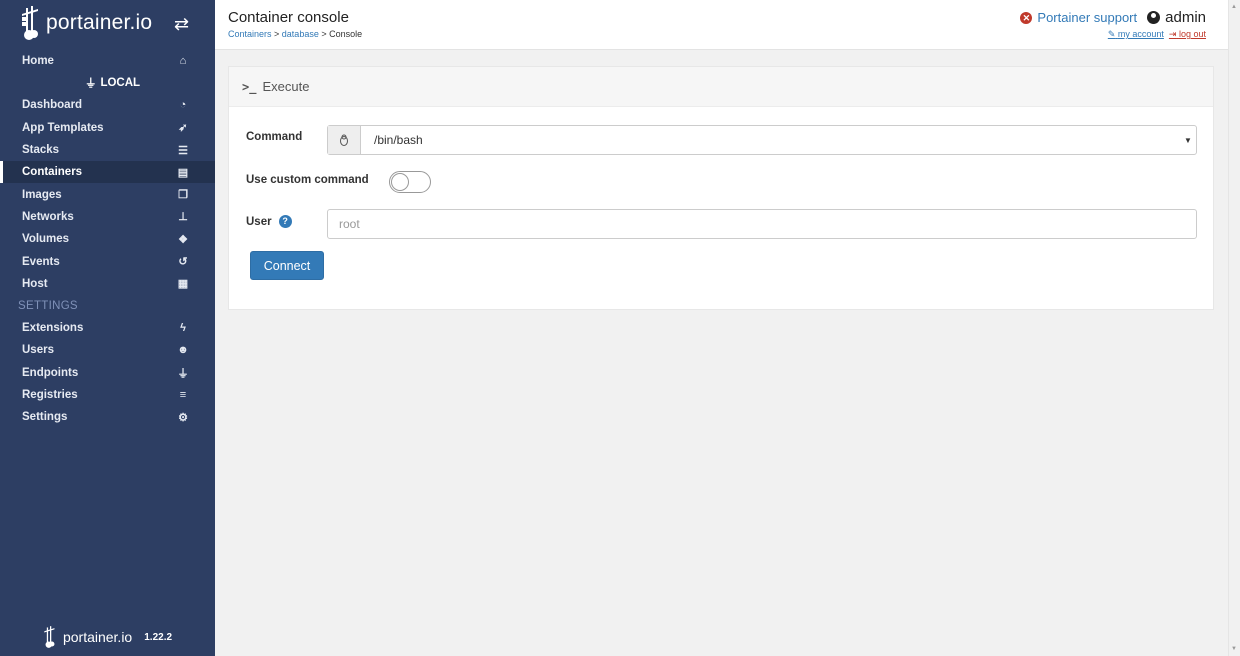 The width and height of the screenshot is (1240, 656). I want to click on cubes-icon: ❖, so click(183, 239).